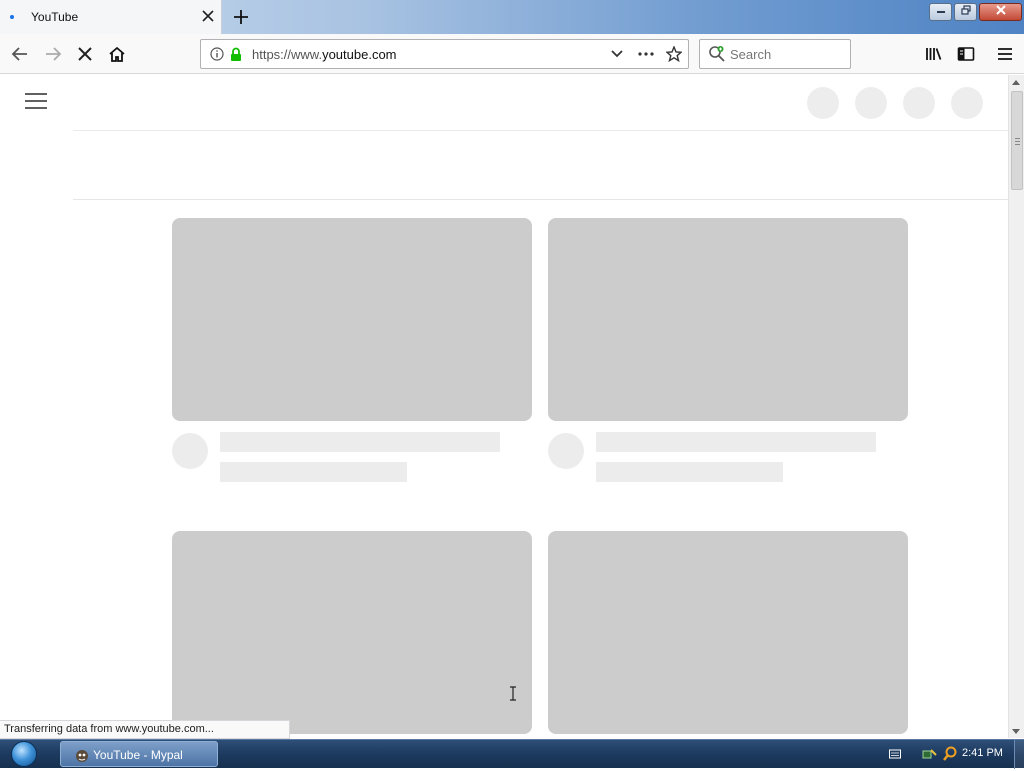  I want to click on windows-start-icon, so click(24, 754).